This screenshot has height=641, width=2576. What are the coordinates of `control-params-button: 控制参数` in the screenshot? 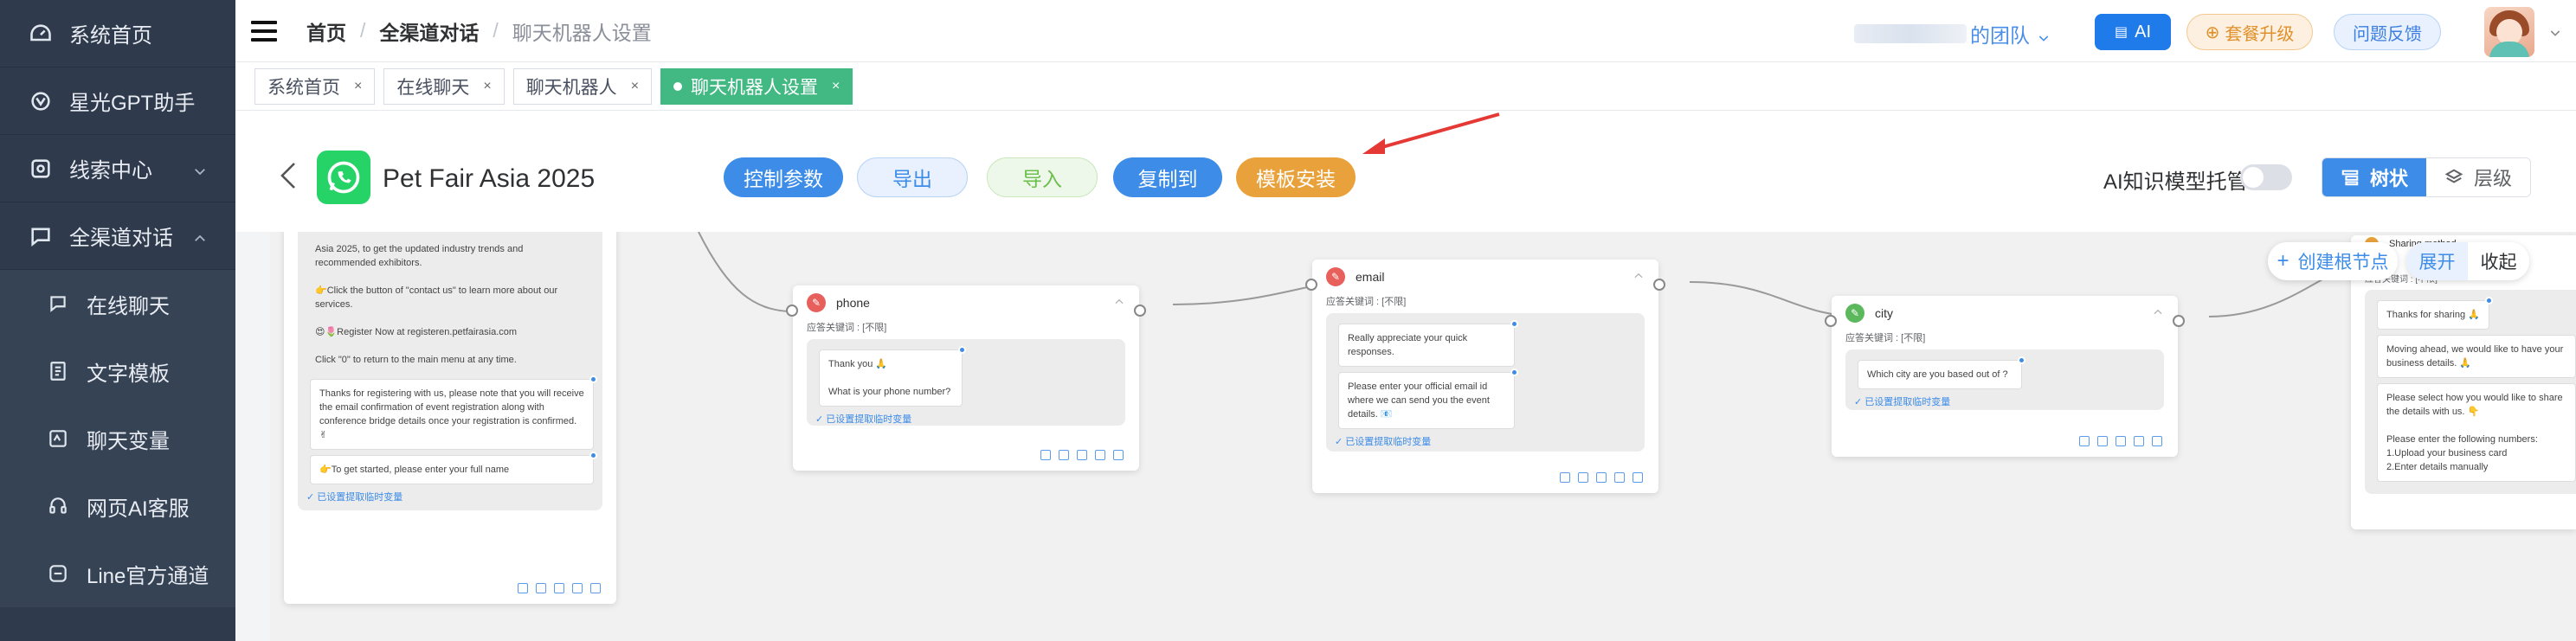 It's located at (783, 177).